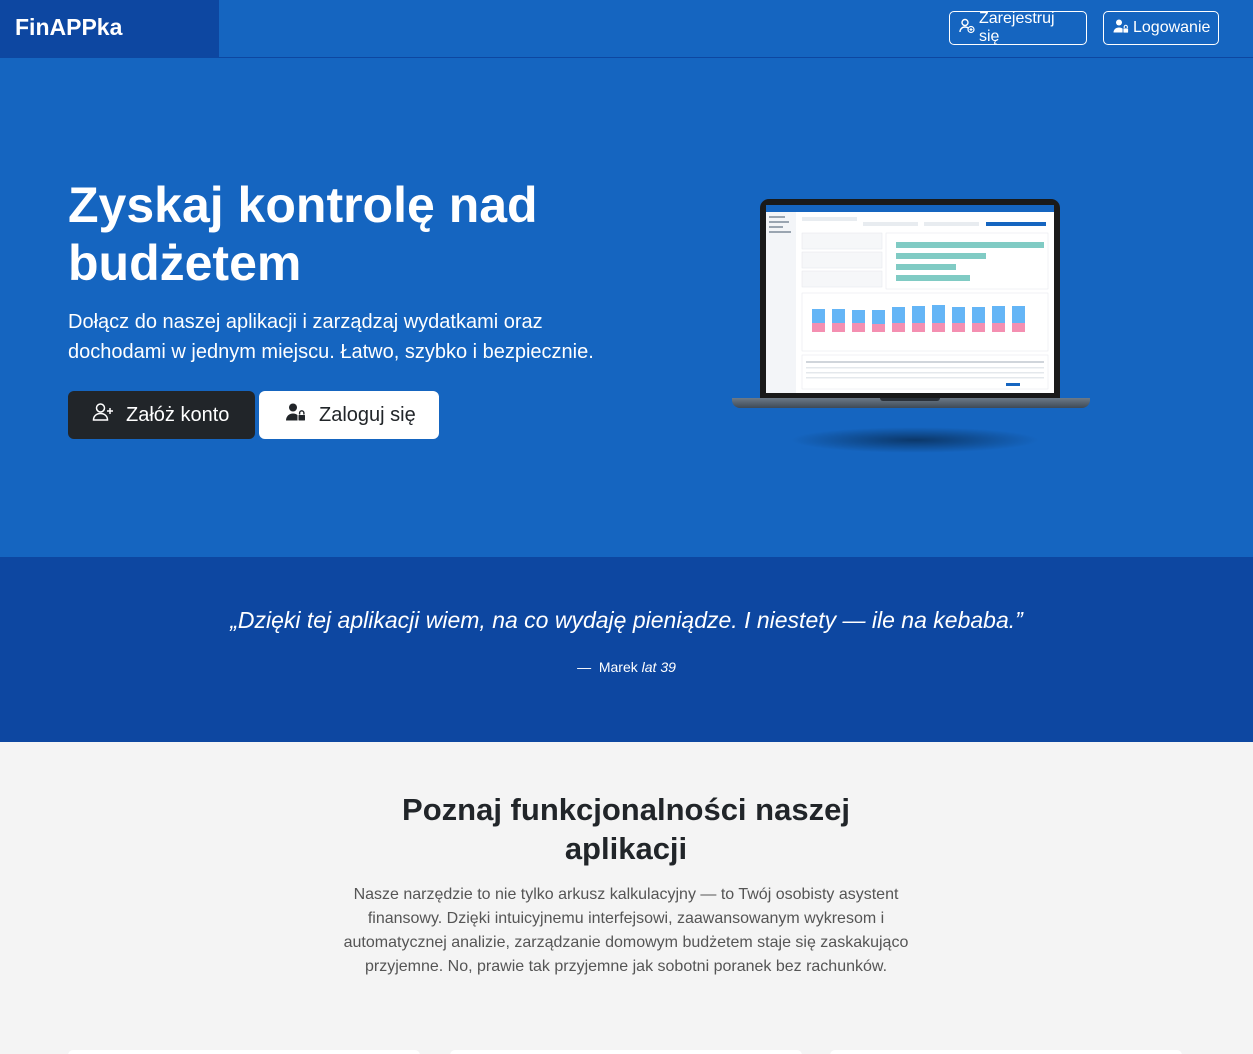 This screenshot has height=1054, width=1253. What do you see at coordinates (626, 829) in the screenshot?
I see `features-title: Poznaj funkcjonalności naszej aplikacji` at bounding box center [626, 829].